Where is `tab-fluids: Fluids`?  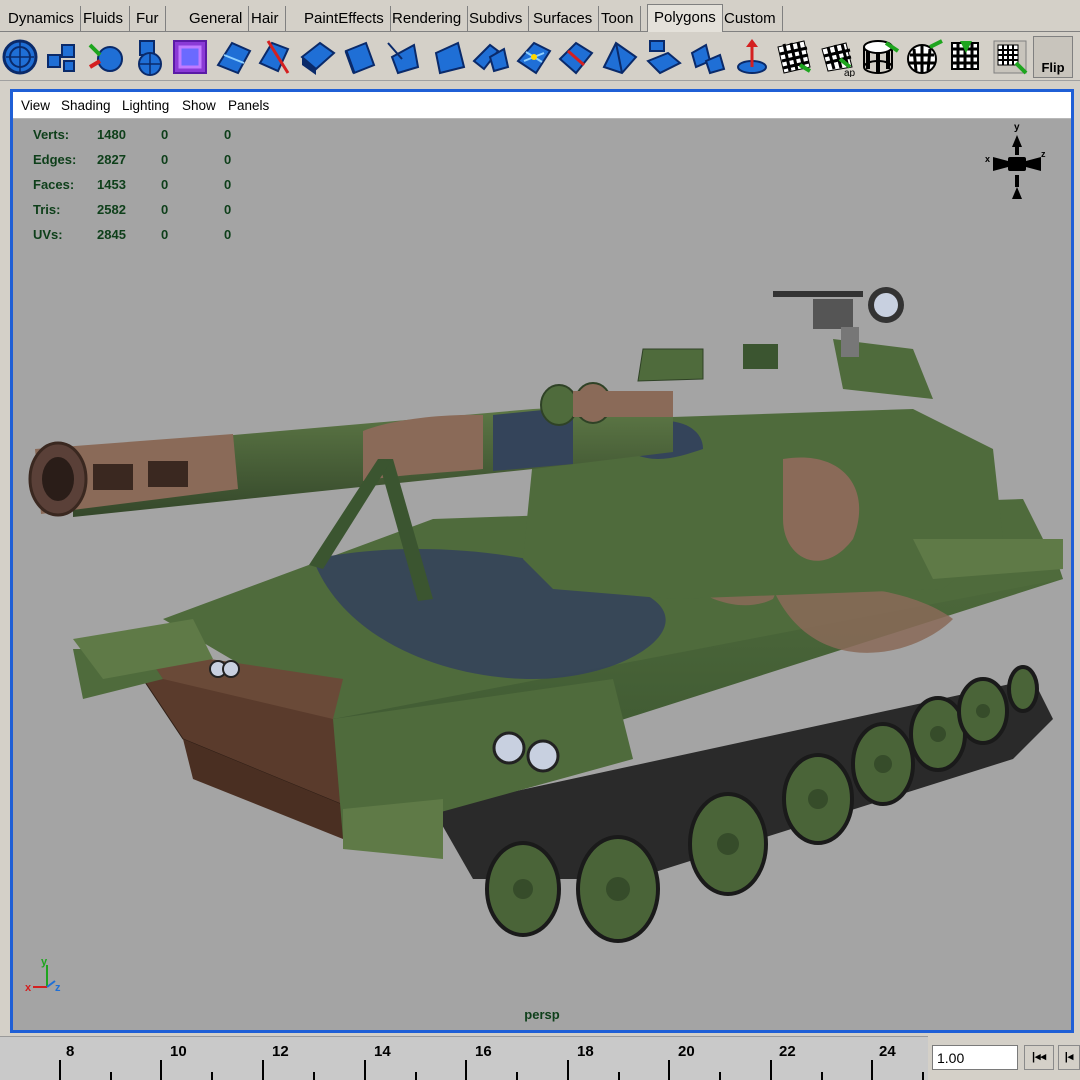 tab-fluids: Fluids is located at coordinates (104, 19).